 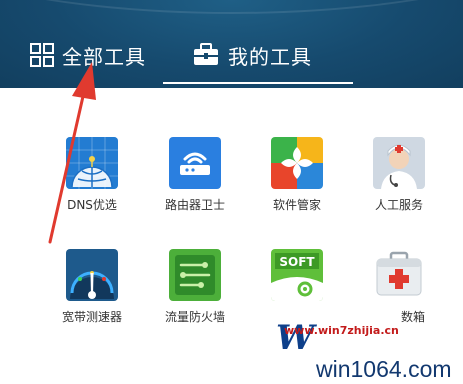 What do you see at coordinates (92, 205) in the screenshot?
I see `tool-dns-label: DNS优选` at bounding box center [92, 205].